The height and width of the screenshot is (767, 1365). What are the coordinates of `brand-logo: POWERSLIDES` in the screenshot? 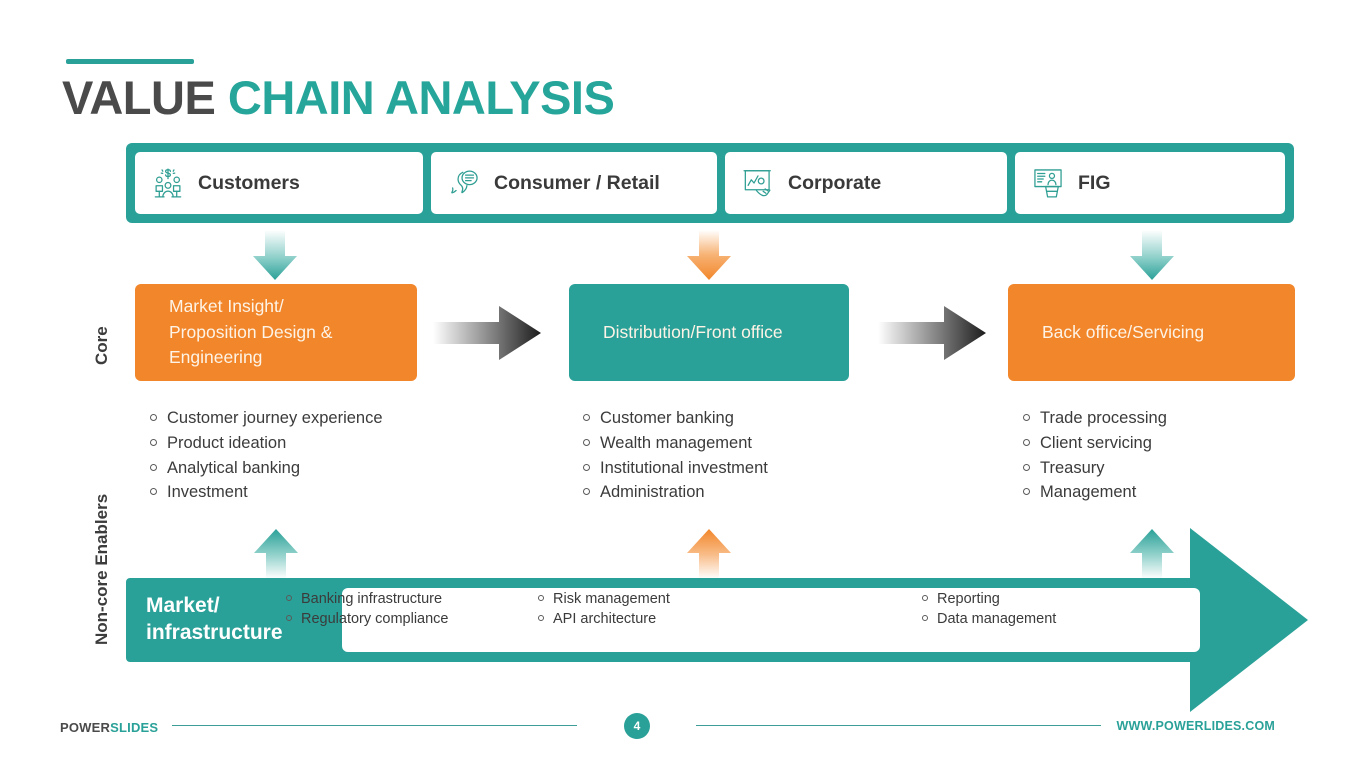 It's located at (109, 727).